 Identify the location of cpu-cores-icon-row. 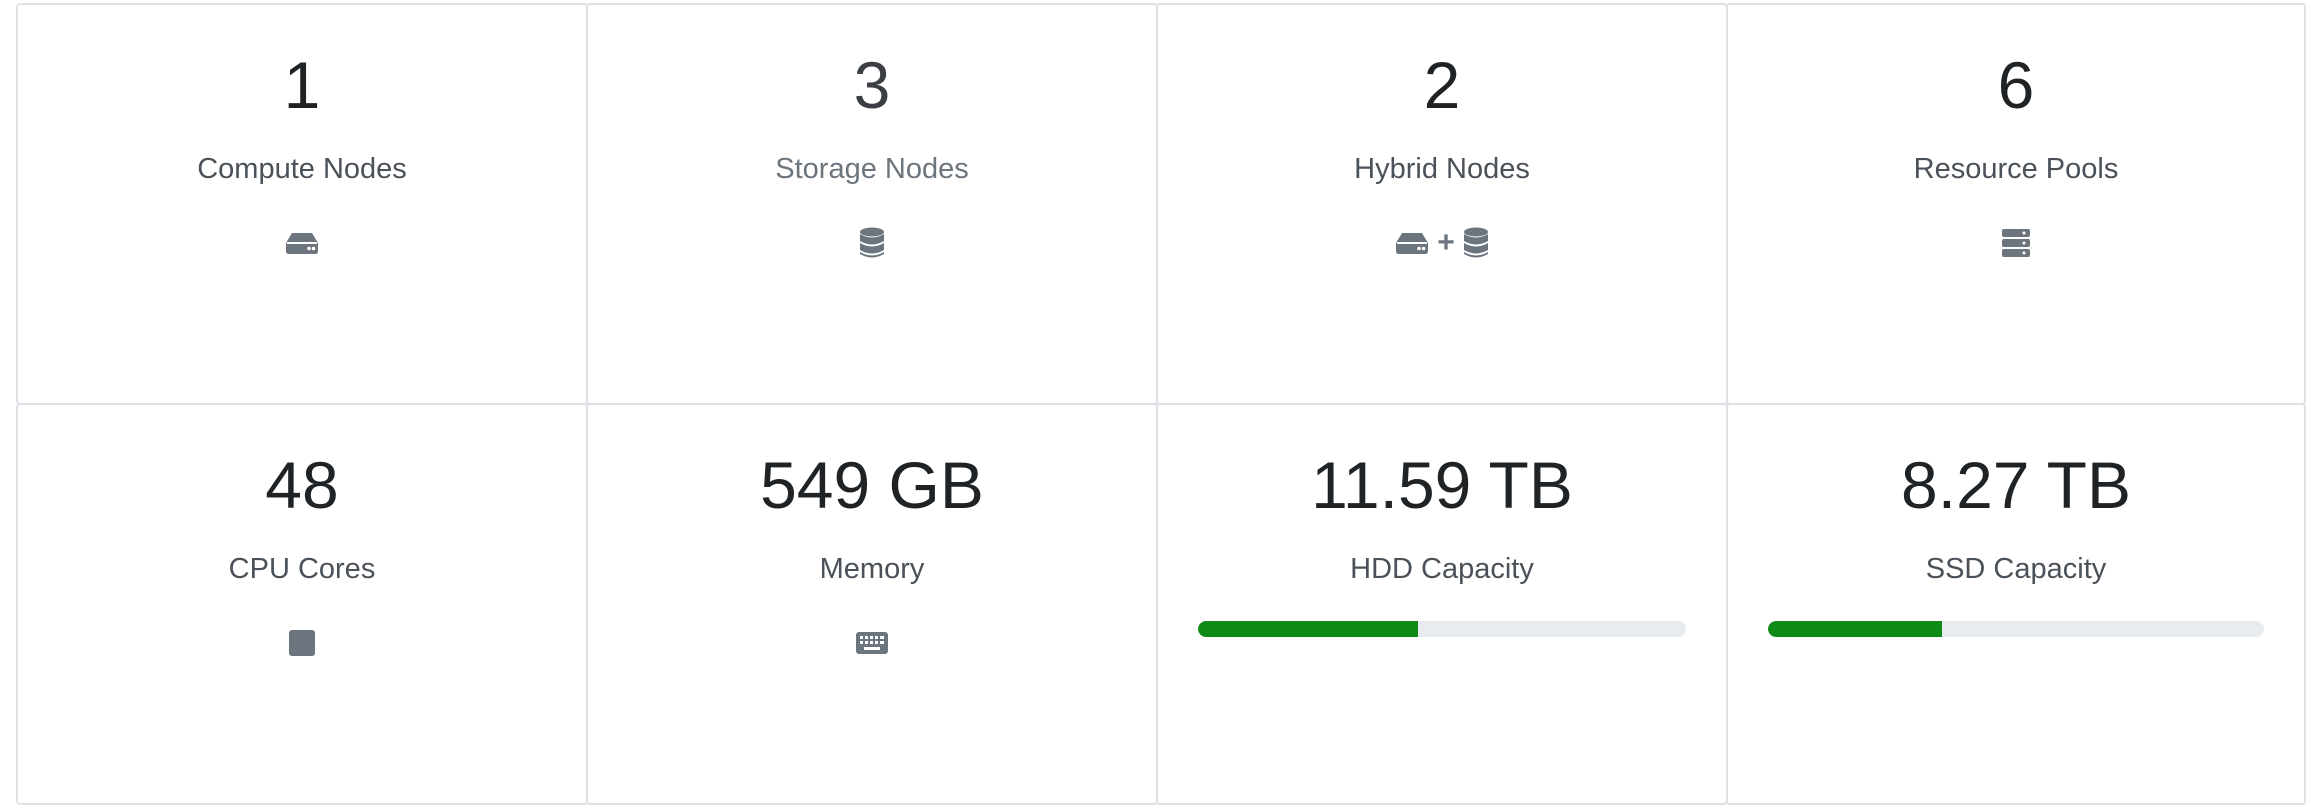
(302, 643).